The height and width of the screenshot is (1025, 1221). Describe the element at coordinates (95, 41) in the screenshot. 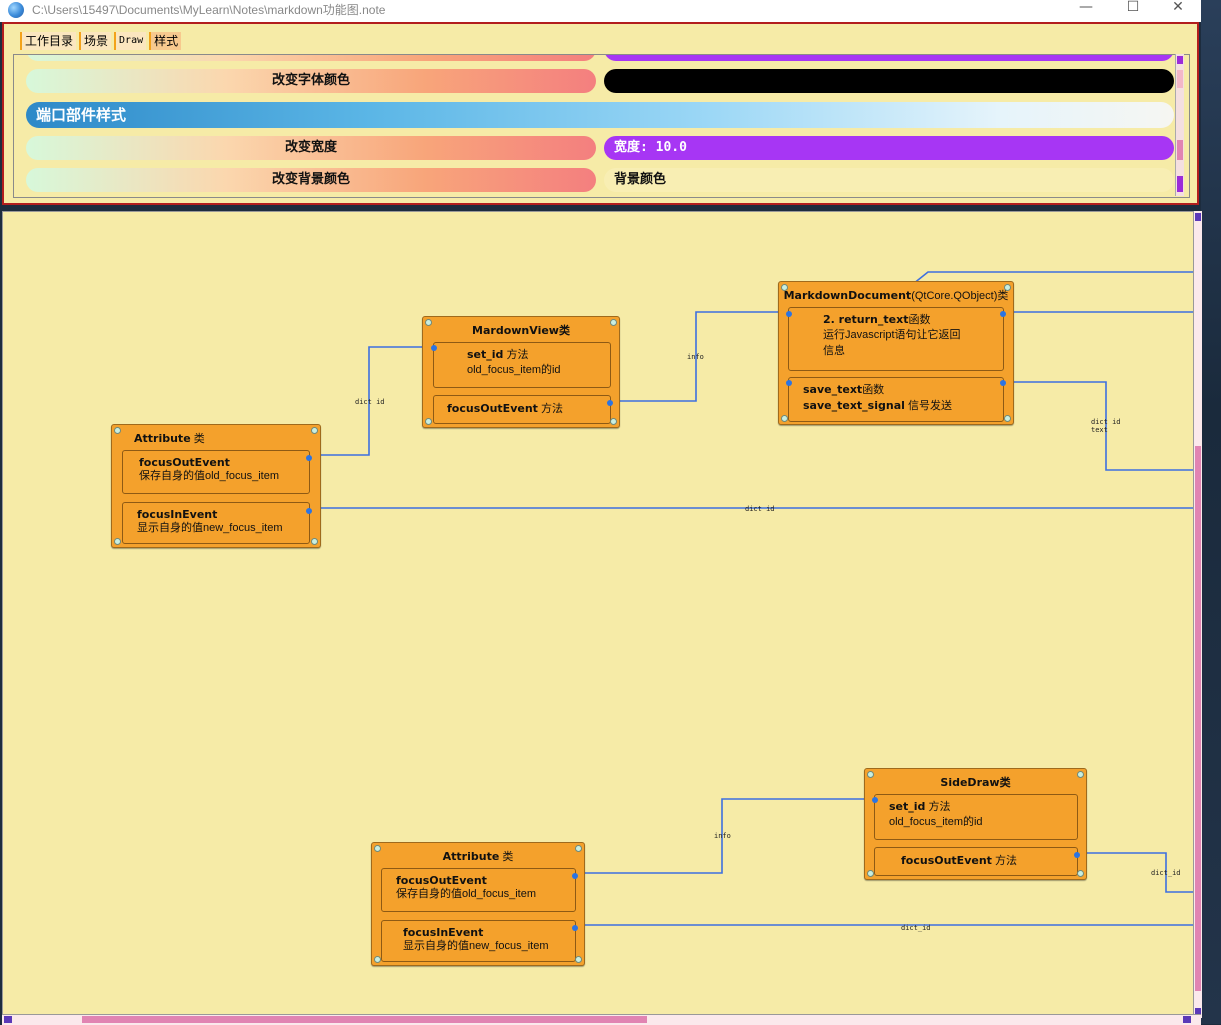

I see `tab-scene: 场景` at that location.